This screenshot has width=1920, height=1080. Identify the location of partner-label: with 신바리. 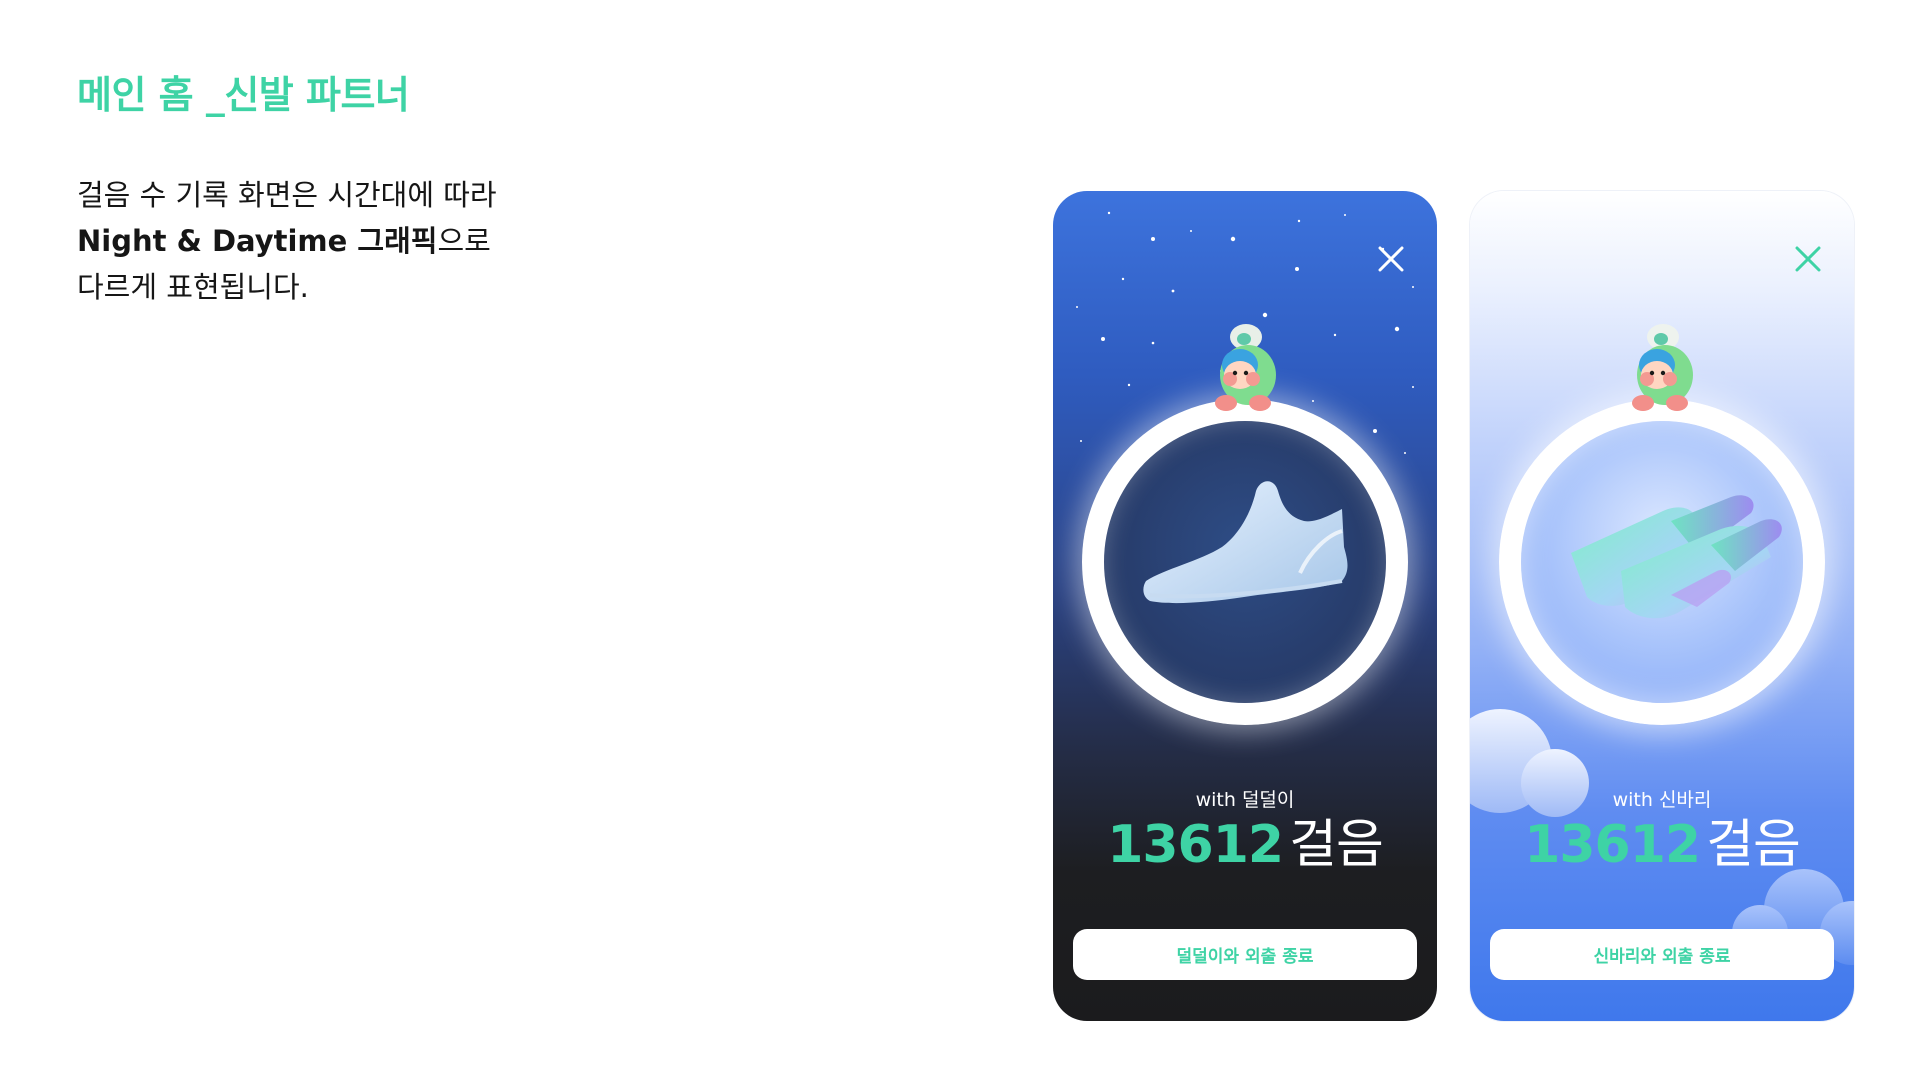
(1662, 800).